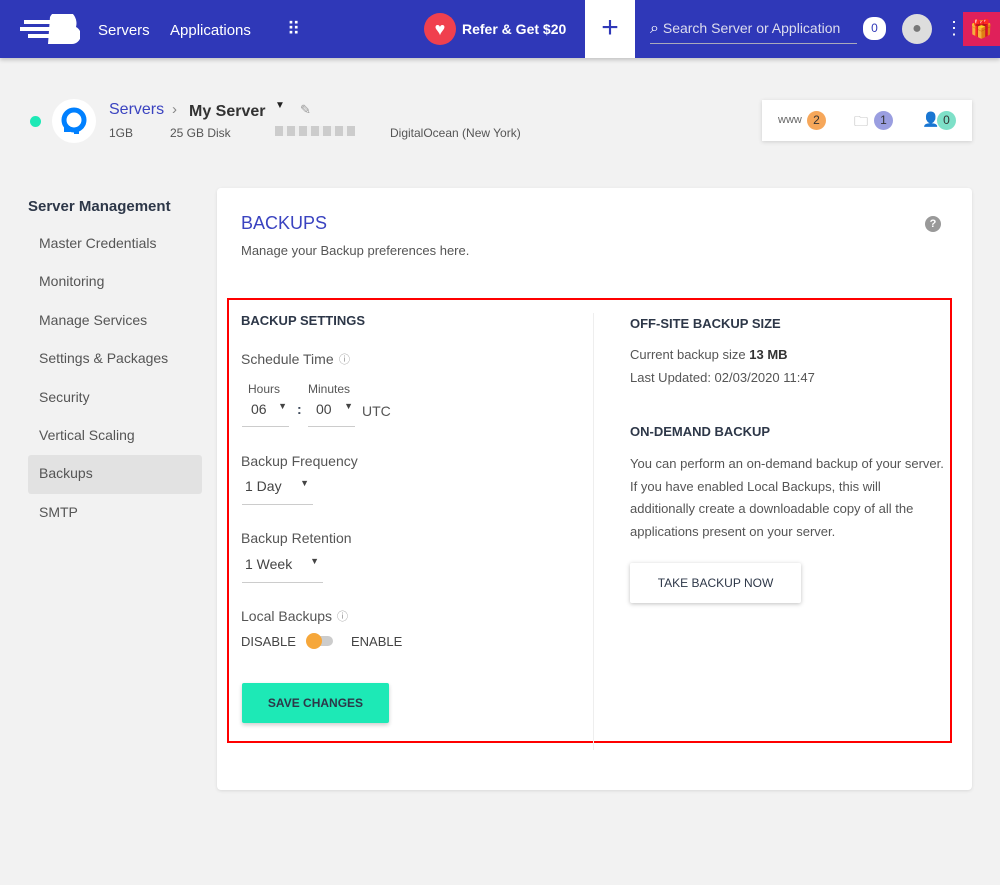  What do you see at coordinates (946, 120) in the screenshot?
I see `user-count: 0` at bounding box center [946, 120].